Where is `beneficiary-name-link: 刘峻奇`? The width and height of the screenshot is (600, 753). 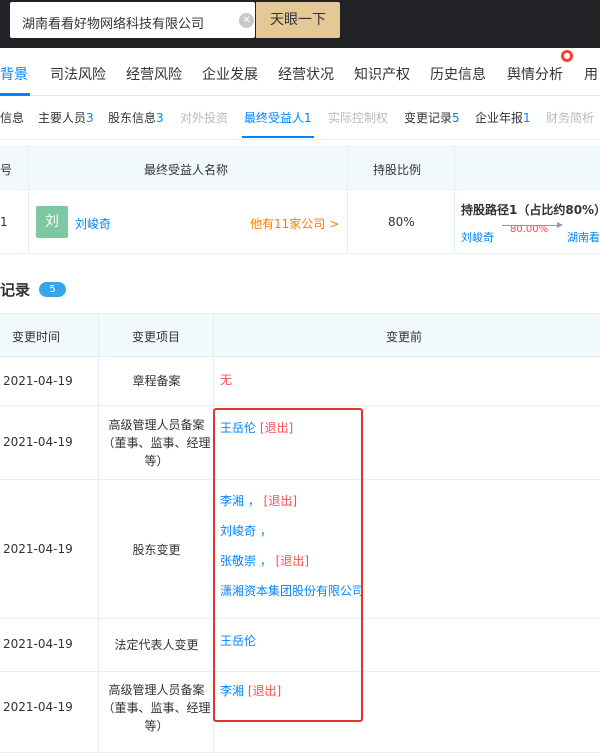
beneficiary-name-link: 刘峻奇 is located at coordinates (93, 223).